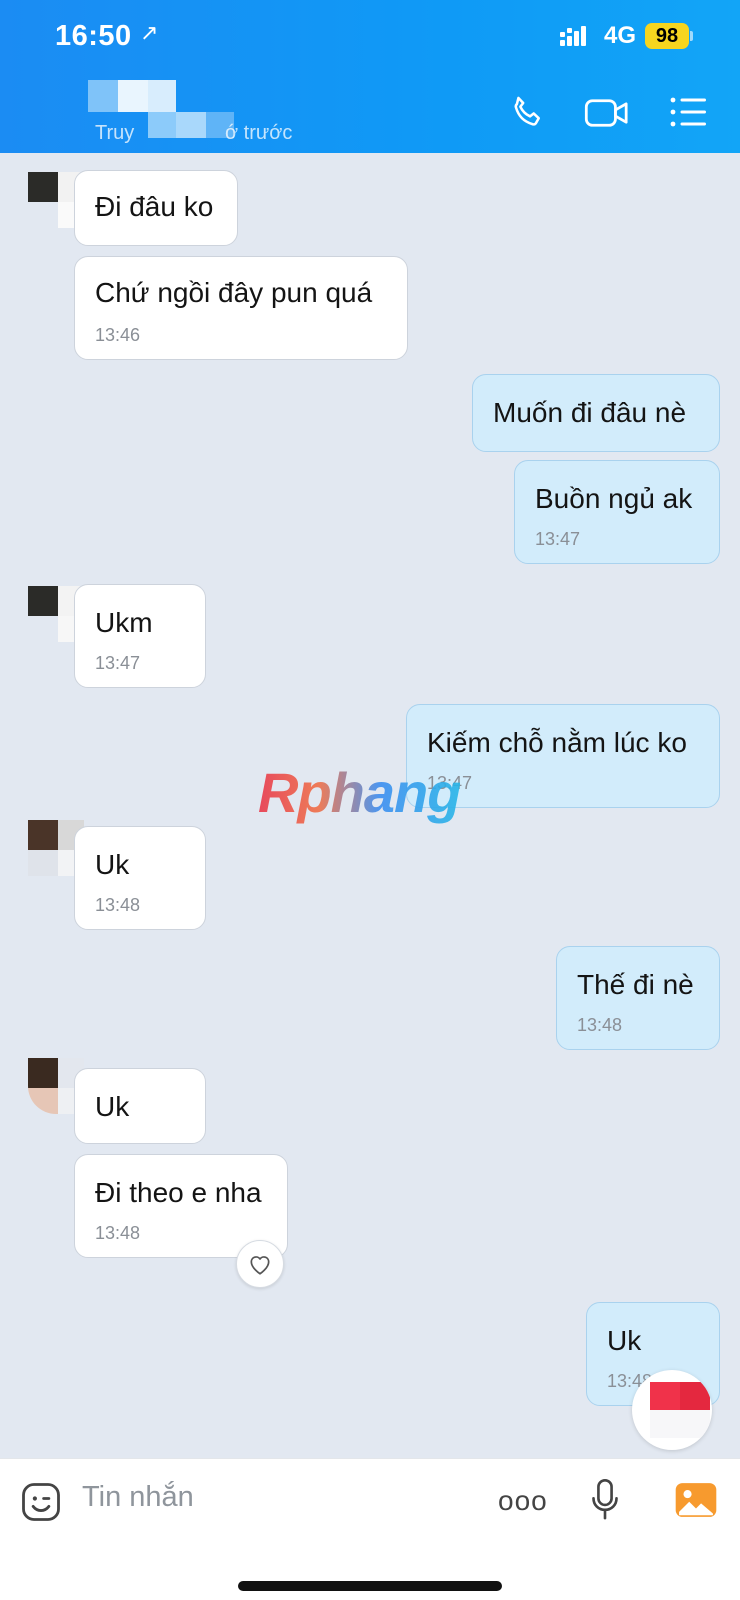 Image resolution: width=740 pixels, height=1600 pixels. I want to click on message-text: Đi đâu ko, so click(154, 206).